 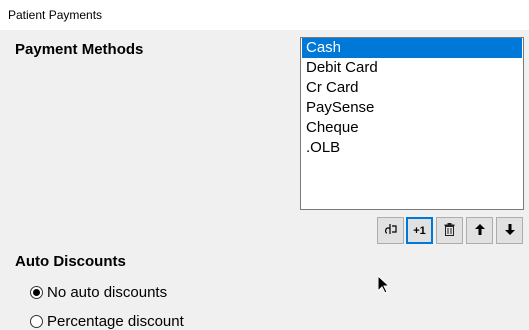 I want to click on arrow-down-icon, so click(x=509, y=230).